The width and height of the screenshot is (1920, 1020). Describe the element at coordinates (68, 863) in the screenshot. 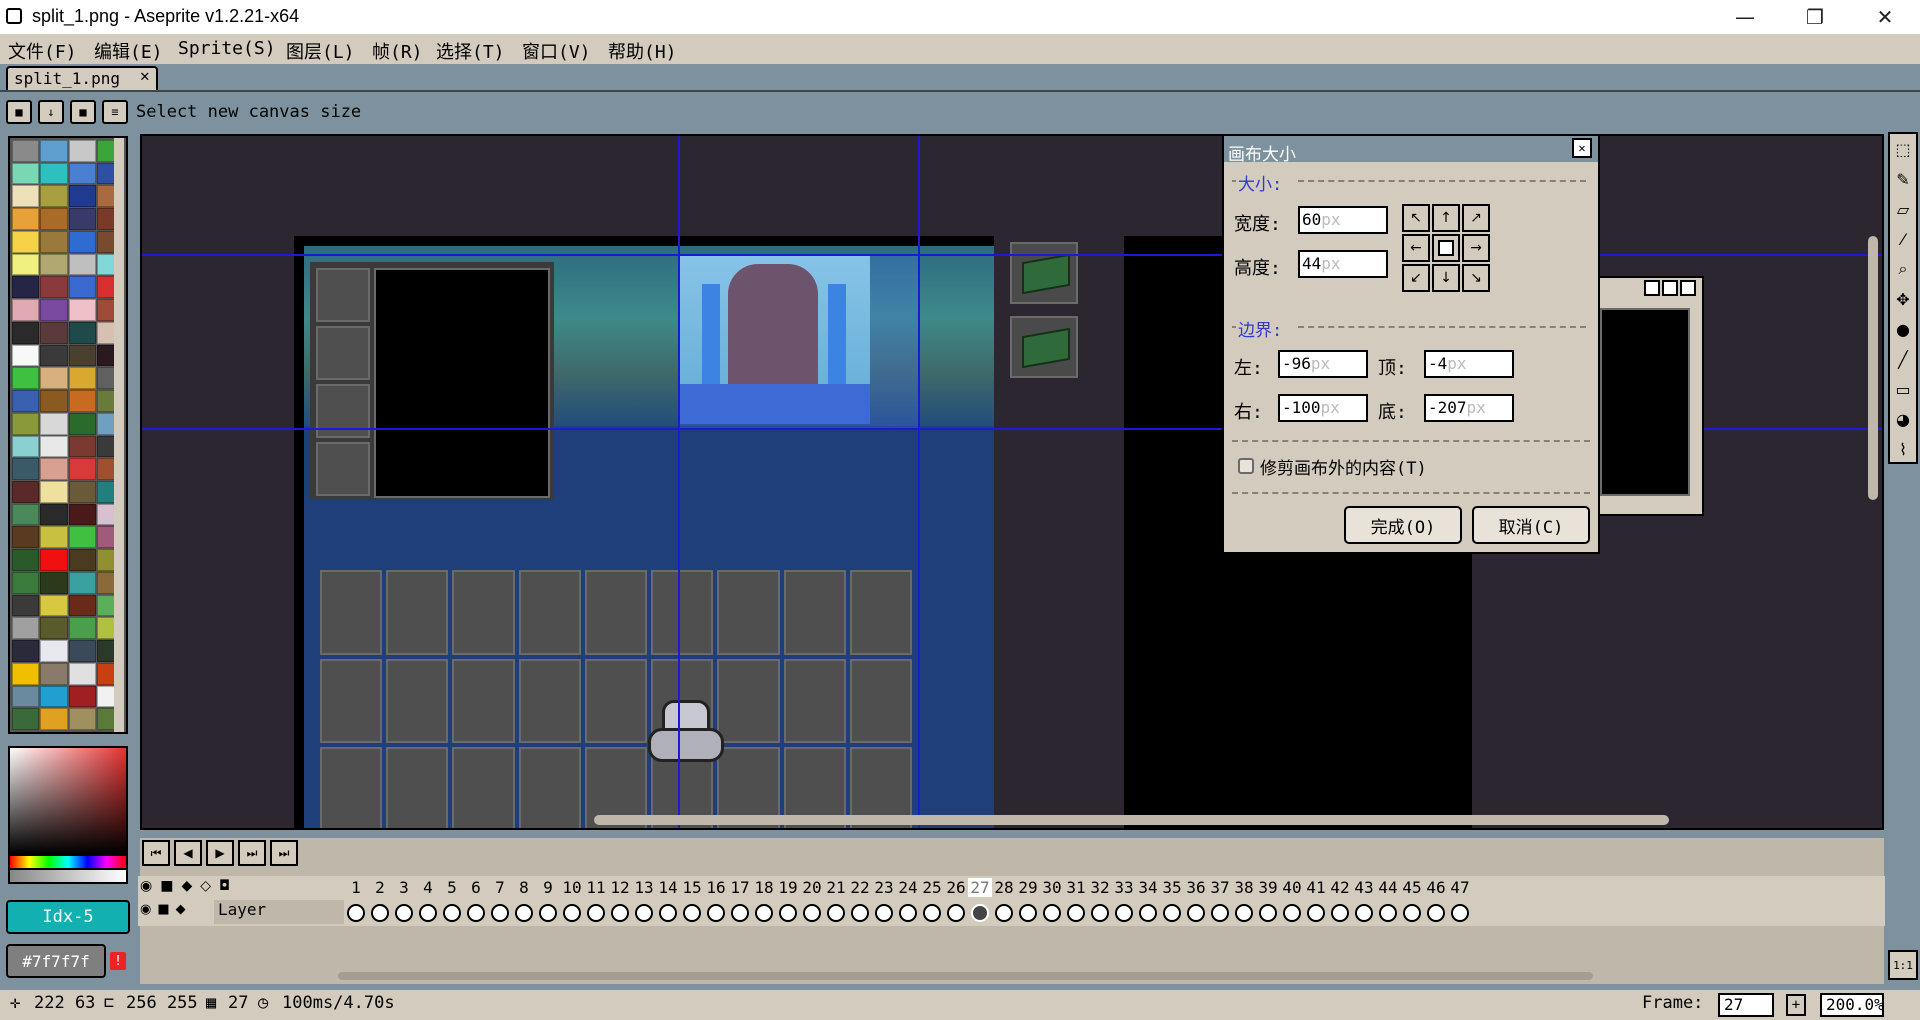

I see `hue-slider` at that location.